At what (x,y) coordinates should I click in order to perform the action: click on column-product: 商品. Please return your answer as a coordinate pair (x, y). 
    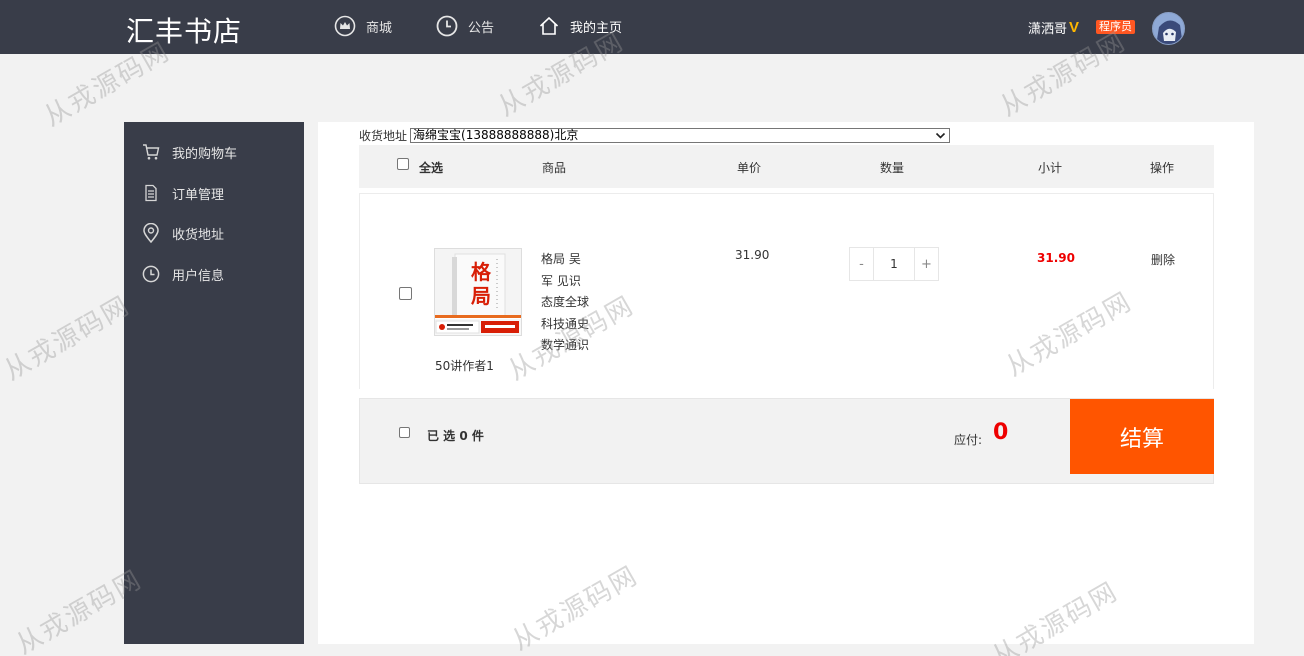
    Looking at the image, I should click on (554, 168).